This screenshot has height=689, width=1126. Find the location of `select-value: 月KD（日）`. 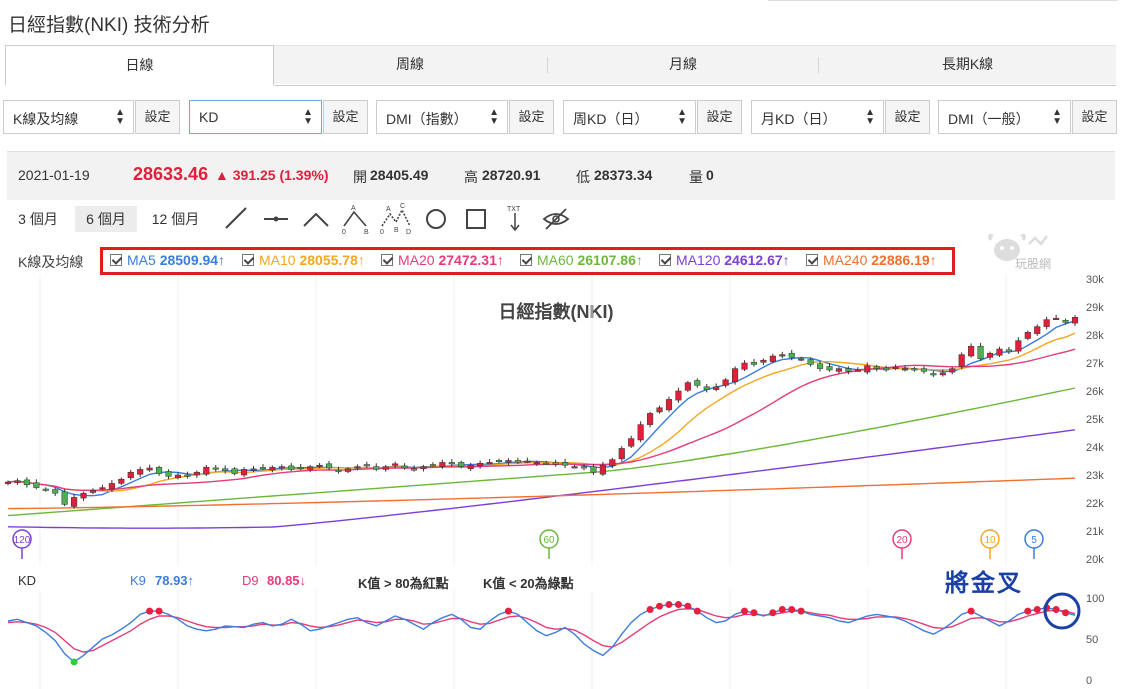

select-value: 月KD（日） is located at coordinates (799, 119).